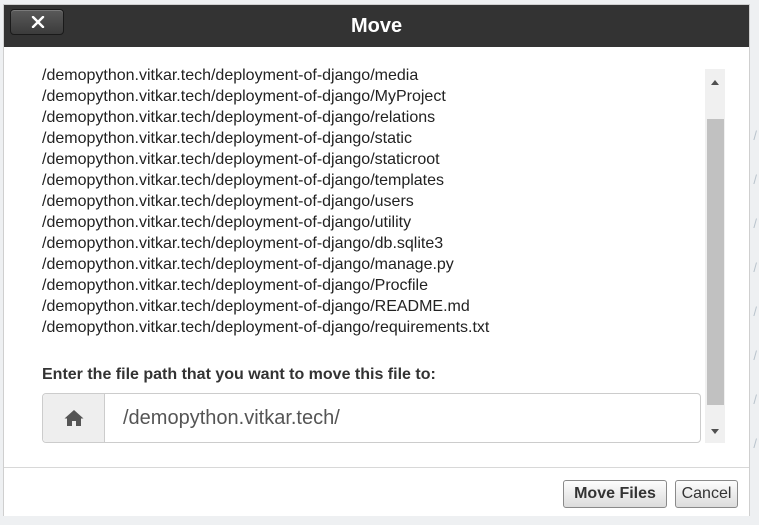 The image size is (759, 525). What do you see at coordinates (706, 494) in the screenshot?
I see `cancel-button: Cancel` at bounding box center [706, 494].